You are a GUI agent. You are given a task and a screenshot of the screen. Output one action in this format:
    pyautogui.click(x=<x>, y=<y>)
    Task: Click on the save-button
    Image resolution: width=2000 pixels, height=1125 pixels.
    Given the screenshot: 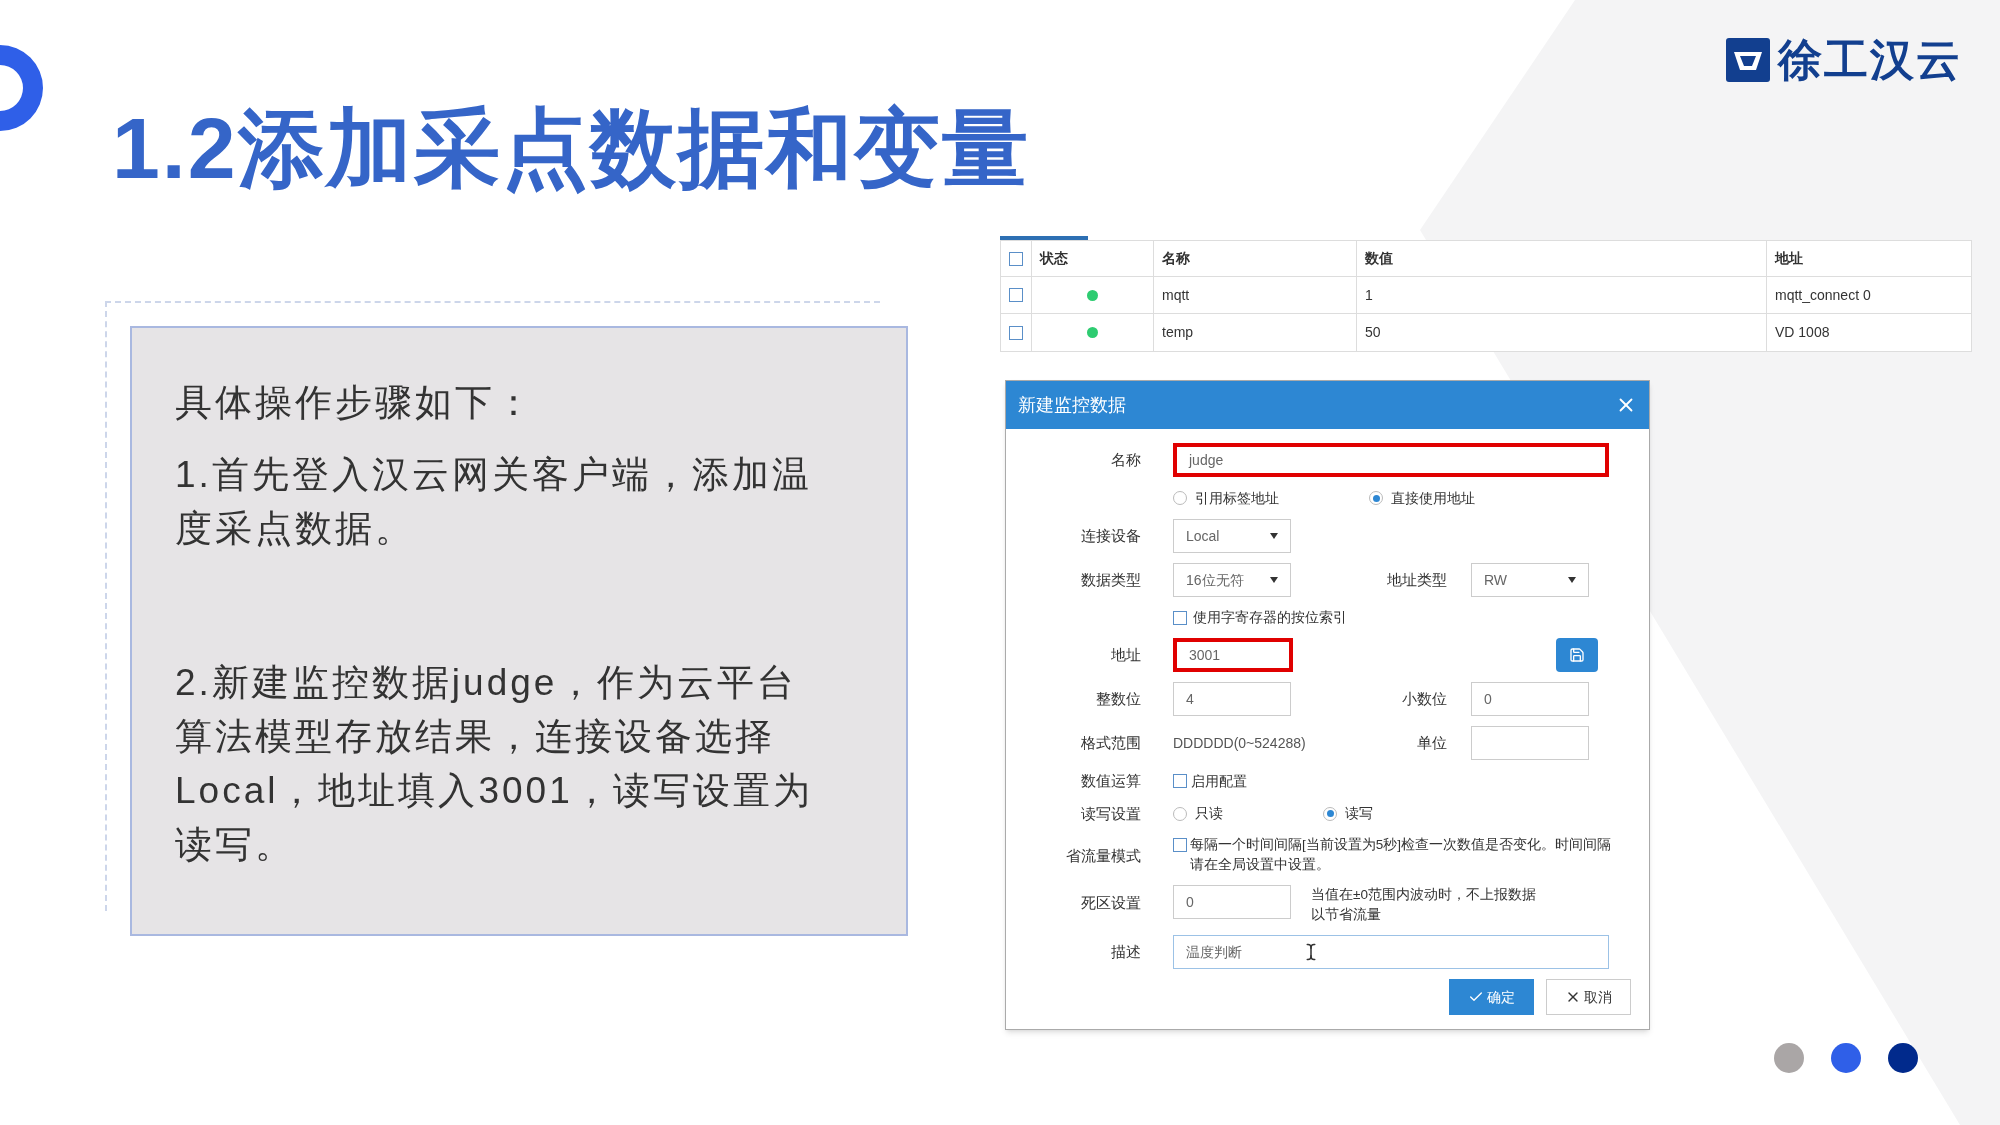 What is the action you would take?
    pyautogui.click(x=1577, y=655)
    